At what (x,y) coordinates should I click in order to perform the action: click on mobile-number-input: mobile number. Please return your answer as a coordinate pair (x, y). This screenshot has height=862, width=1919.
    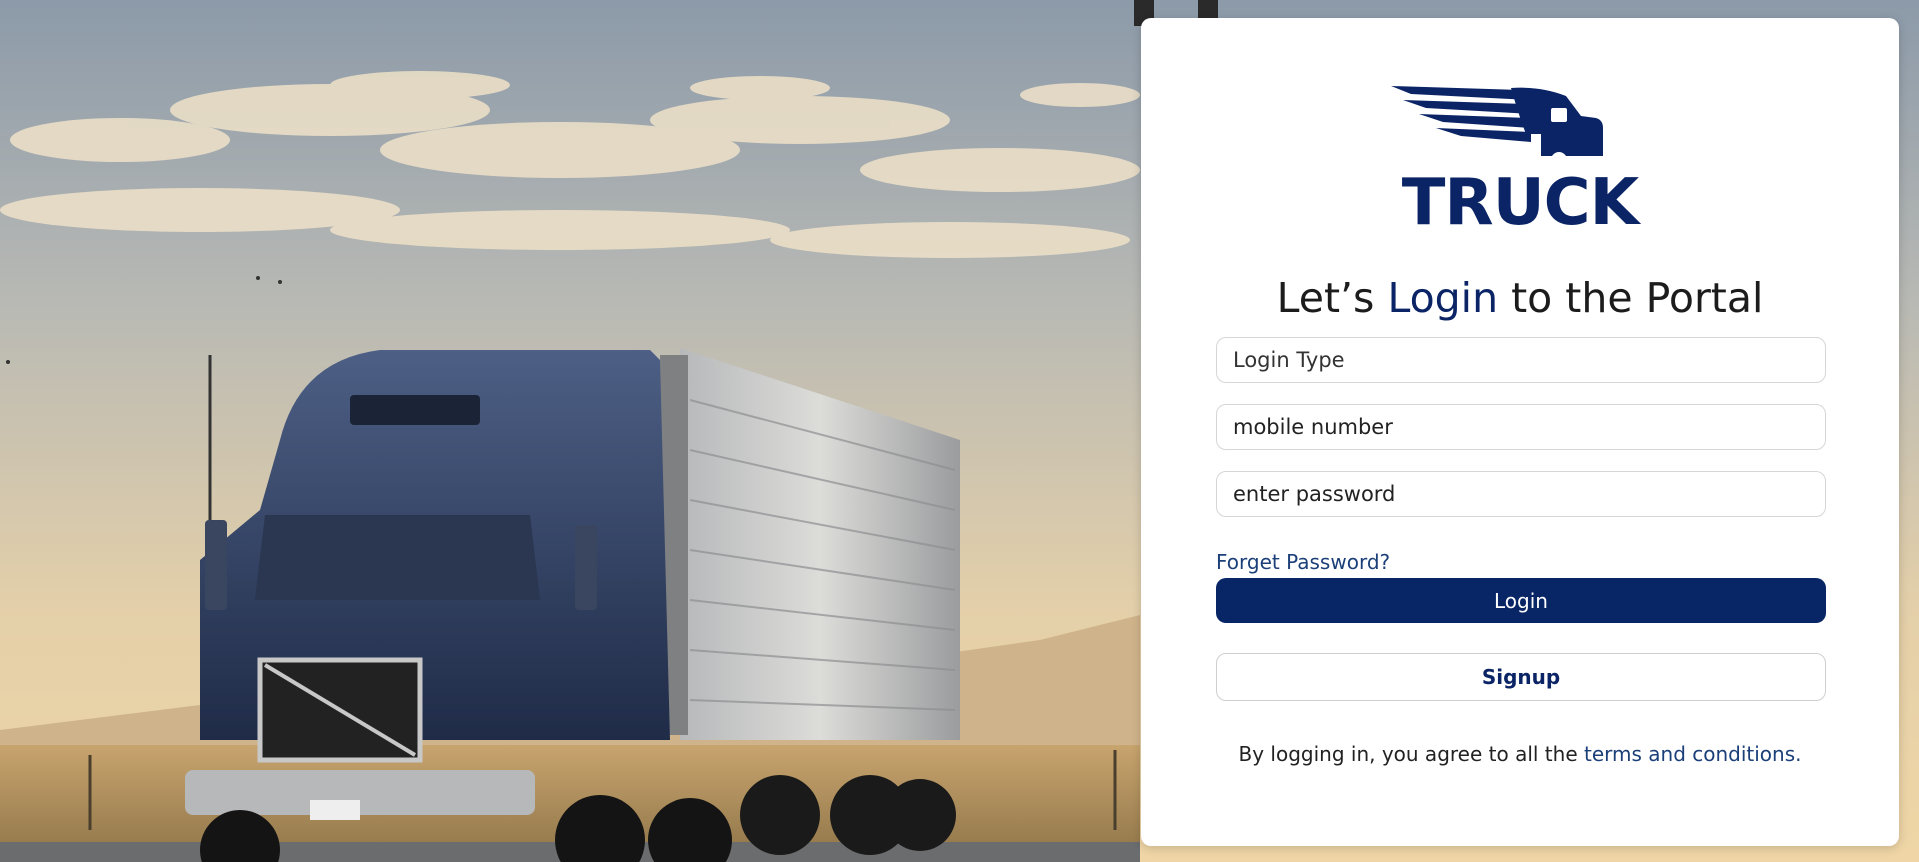
    Looking at the image, I should click on (1521, 427).